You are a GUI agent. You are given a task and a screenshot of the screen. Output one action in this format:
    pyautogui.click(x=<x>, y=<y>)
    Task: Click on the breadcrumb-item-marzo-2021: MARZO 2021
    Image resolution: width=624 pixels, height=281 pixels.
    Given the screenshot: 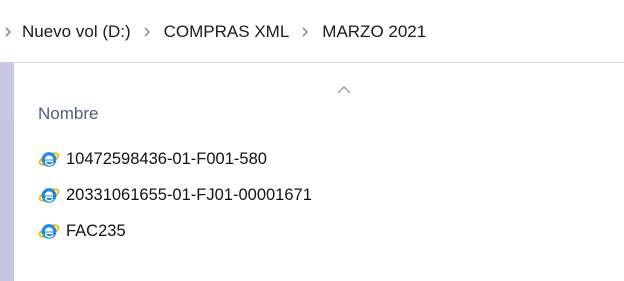 What is the action you would take?
    pyautogui.click(x=374, y=32)
    